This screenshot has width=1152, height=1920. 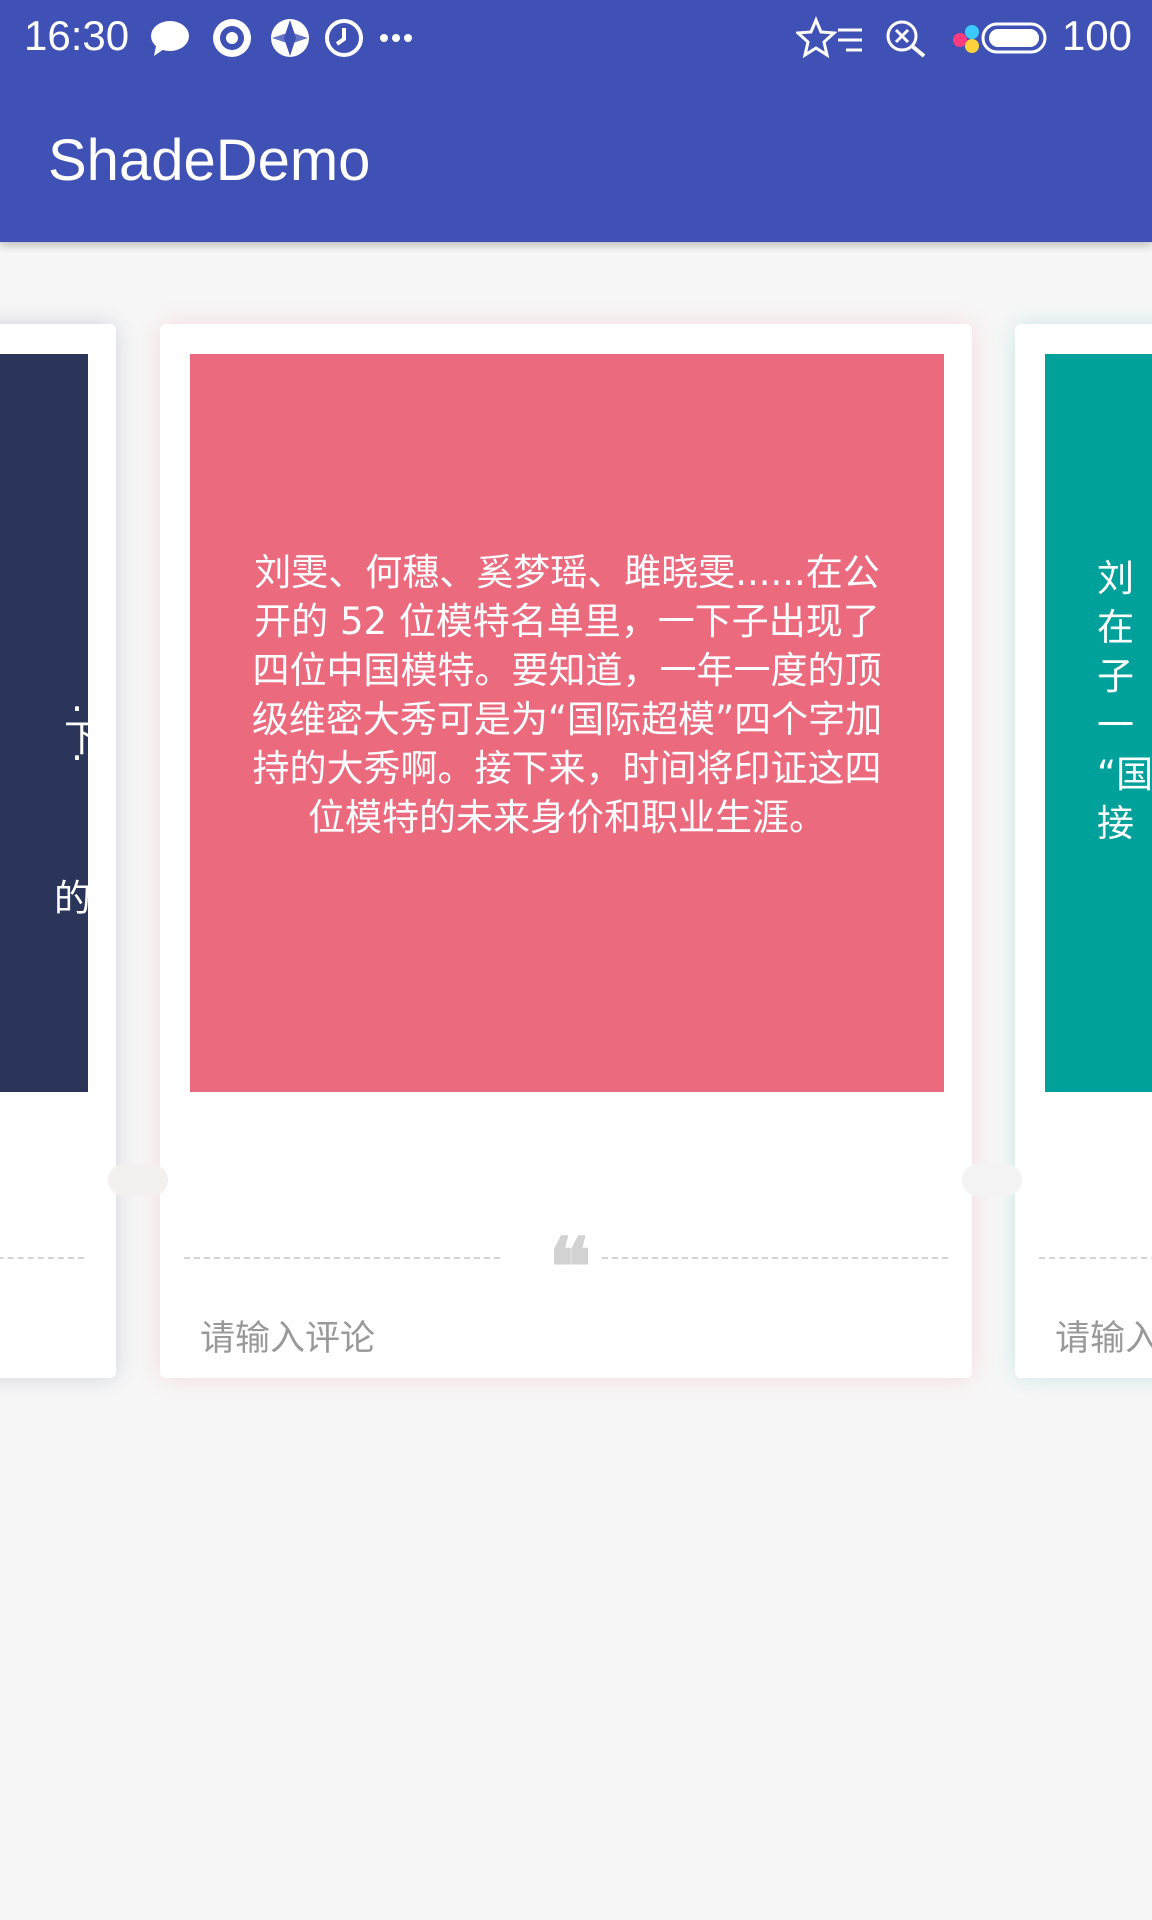 What do you see at coordinates (570, 1269) in the screenshot?
I see `quote-icon: ❝` at bounding box center [570, 1269].